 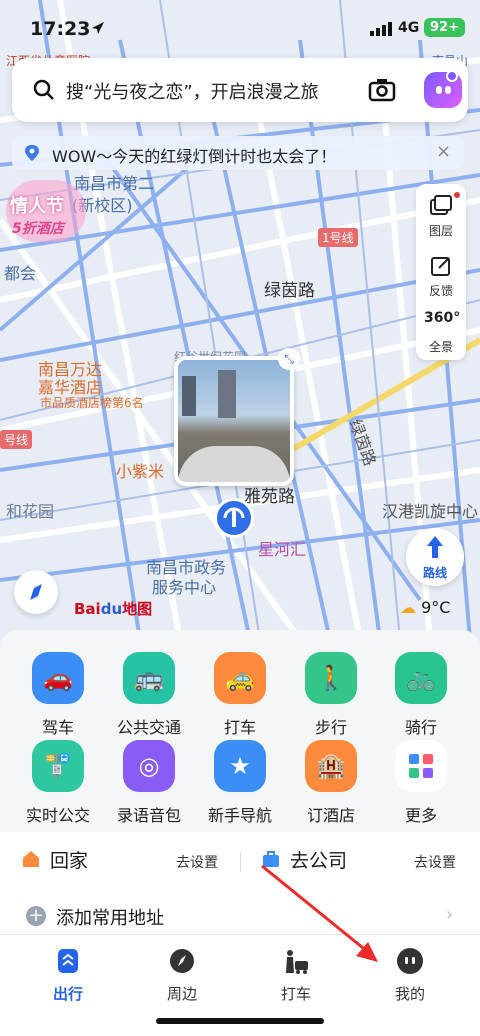 I want to click on quick-action-bike: 🚲 骑行, so click(x=421, y=695).